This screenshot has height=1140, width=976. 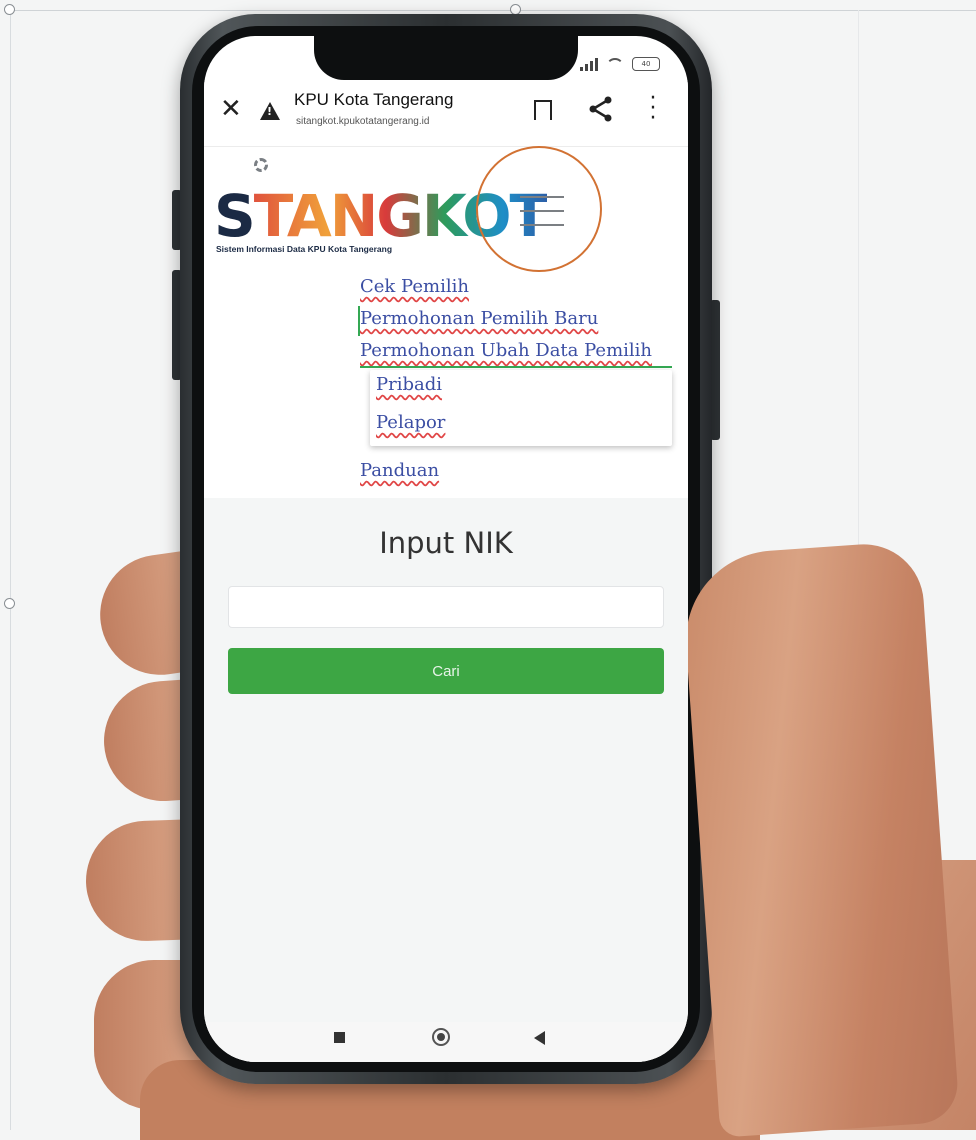 What do you see at coordinates (409, 384) in the screenshot?
I see `submenu-item-pribadi: Pribadi` at bounding box center [409, 384].